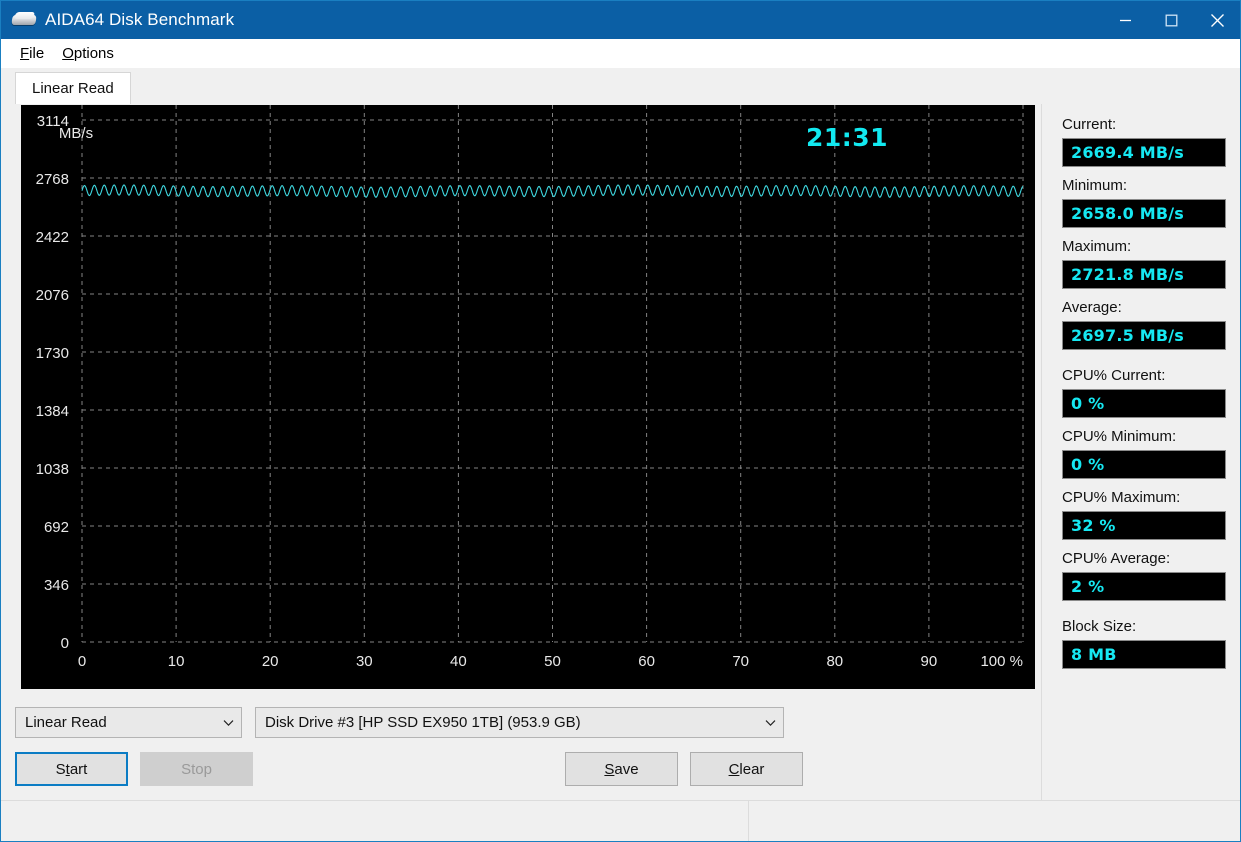  I want to click on stat-current: Current: 2669.4 MB/s, so click(1144, 141).